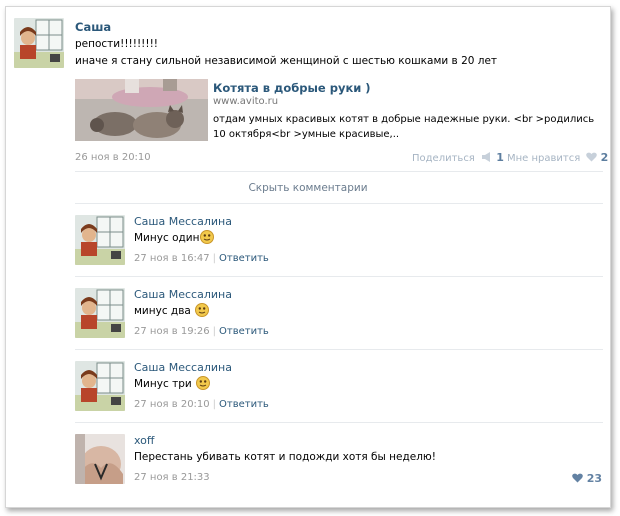 The height and width of the screenshot is (516, 620). I want to click on comment-text-content: Минус три, so click(163, 384).